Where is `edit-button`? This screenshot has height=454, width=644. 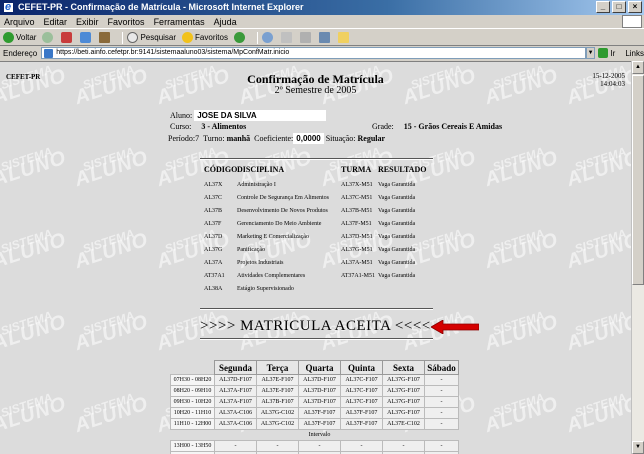 edit-button is located at coordinates (325, 37).